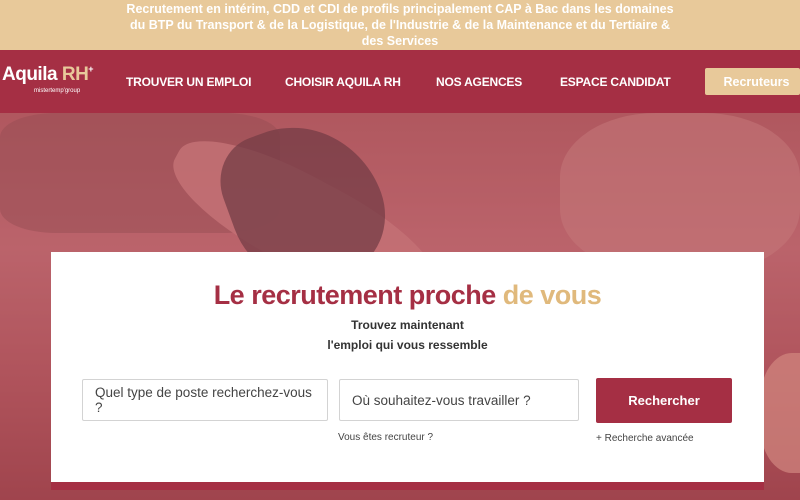  What do you see at coordinates (615, 82) in the screenshot?
I see `nav-espace-candidat: ESPACE CANDIDAT` at bounding box center [615, 82].